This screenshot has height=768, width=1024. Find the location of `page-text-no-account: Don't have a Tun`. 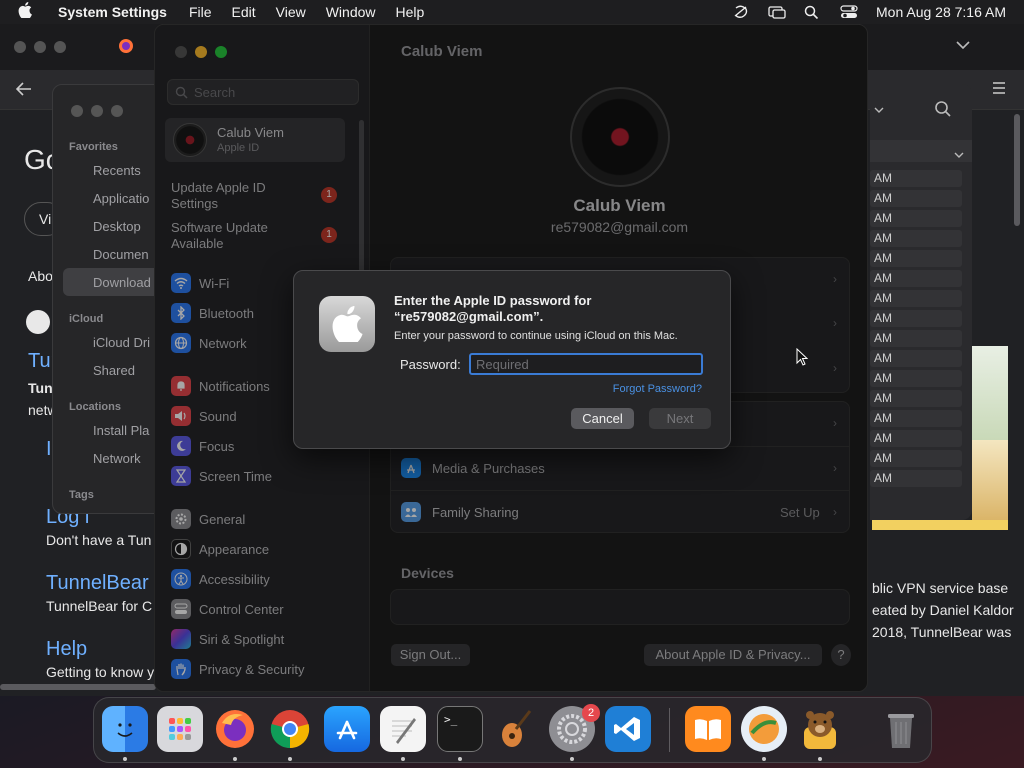

page-text-no-account: Don't have a Tun is located at coordinates (99, 540).